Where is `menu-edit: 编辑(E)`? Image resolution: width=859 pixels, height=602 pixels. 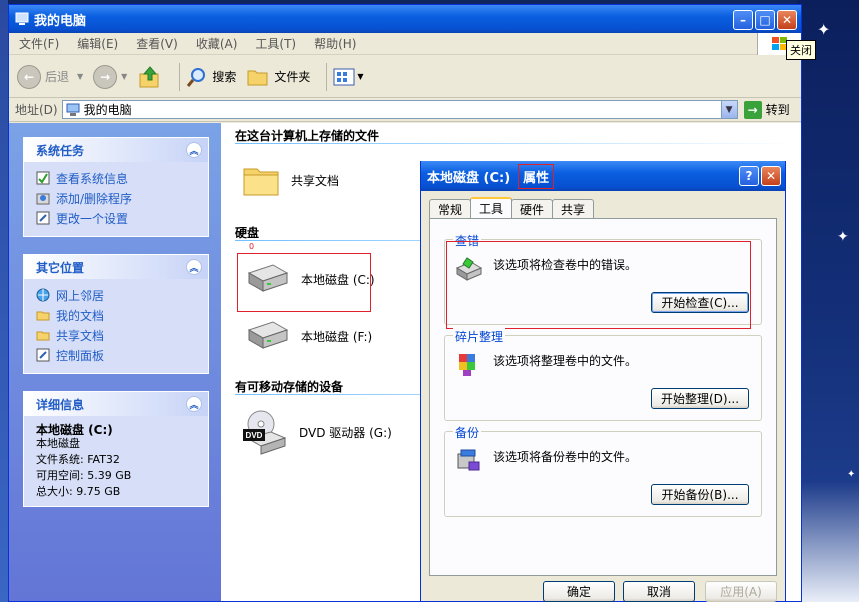
menu-edit: 编辑(E) is located at coordinates (97, 43).